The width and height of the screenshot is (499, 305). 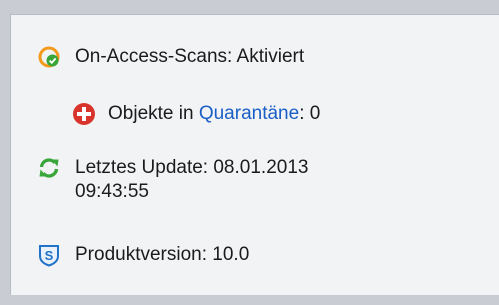 I want to click on svg-text: S, so click(x=49, y=255).